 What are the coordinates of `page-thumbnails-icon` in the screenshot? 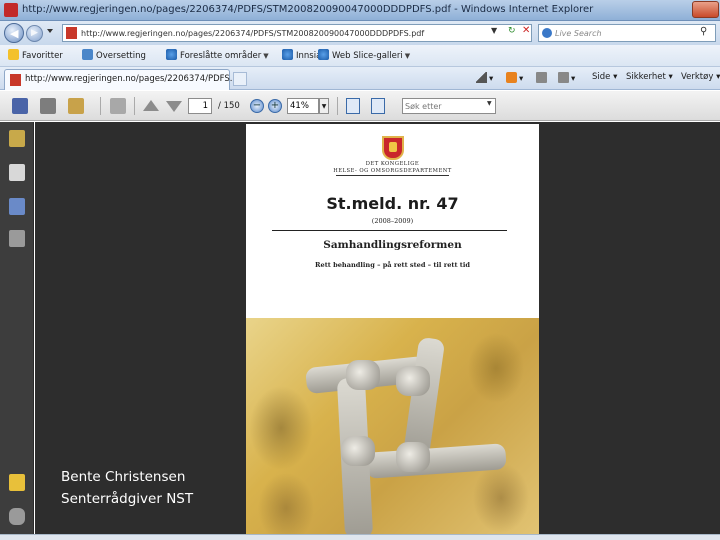 It's located at (17, 172).